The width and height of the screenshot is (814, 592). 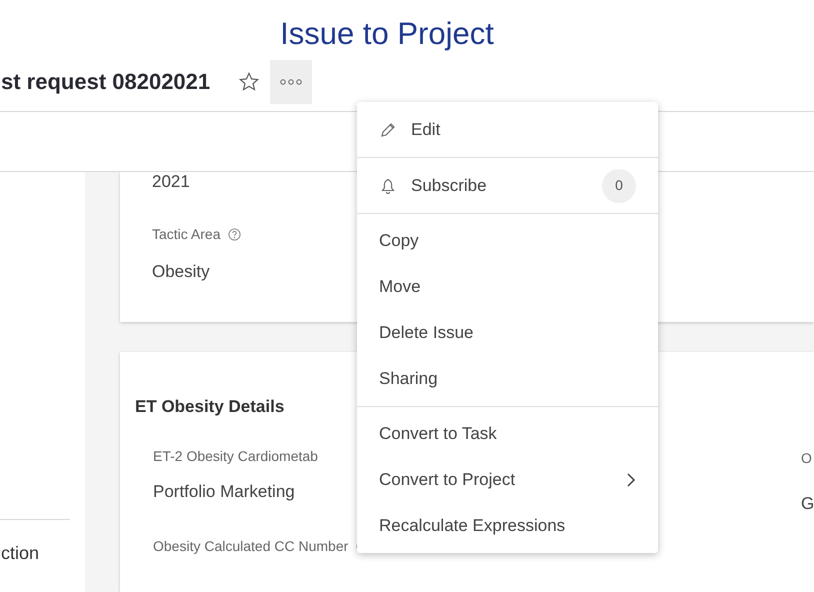 I want to click on menu-item: Move, so click(x=507, y=287).